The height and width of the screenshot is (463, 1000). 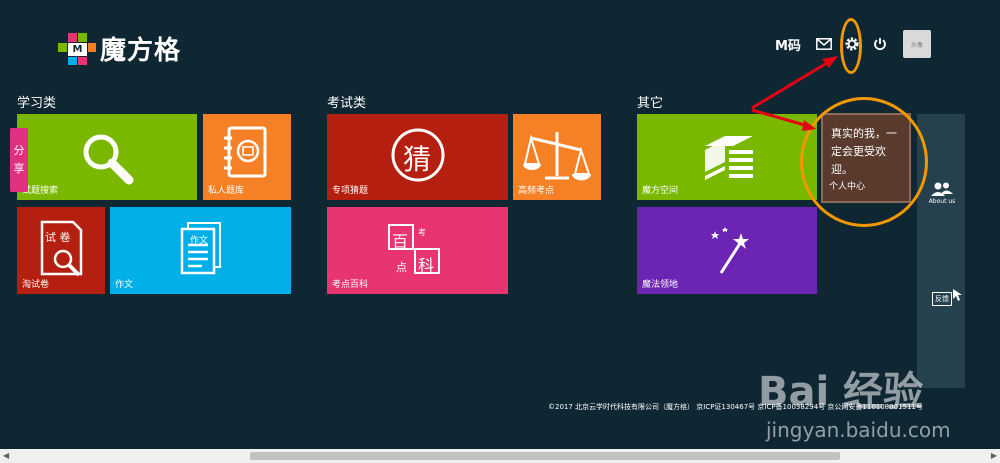 I want to click on scroll-right-icon: ▶, so click(x=994, y=455).